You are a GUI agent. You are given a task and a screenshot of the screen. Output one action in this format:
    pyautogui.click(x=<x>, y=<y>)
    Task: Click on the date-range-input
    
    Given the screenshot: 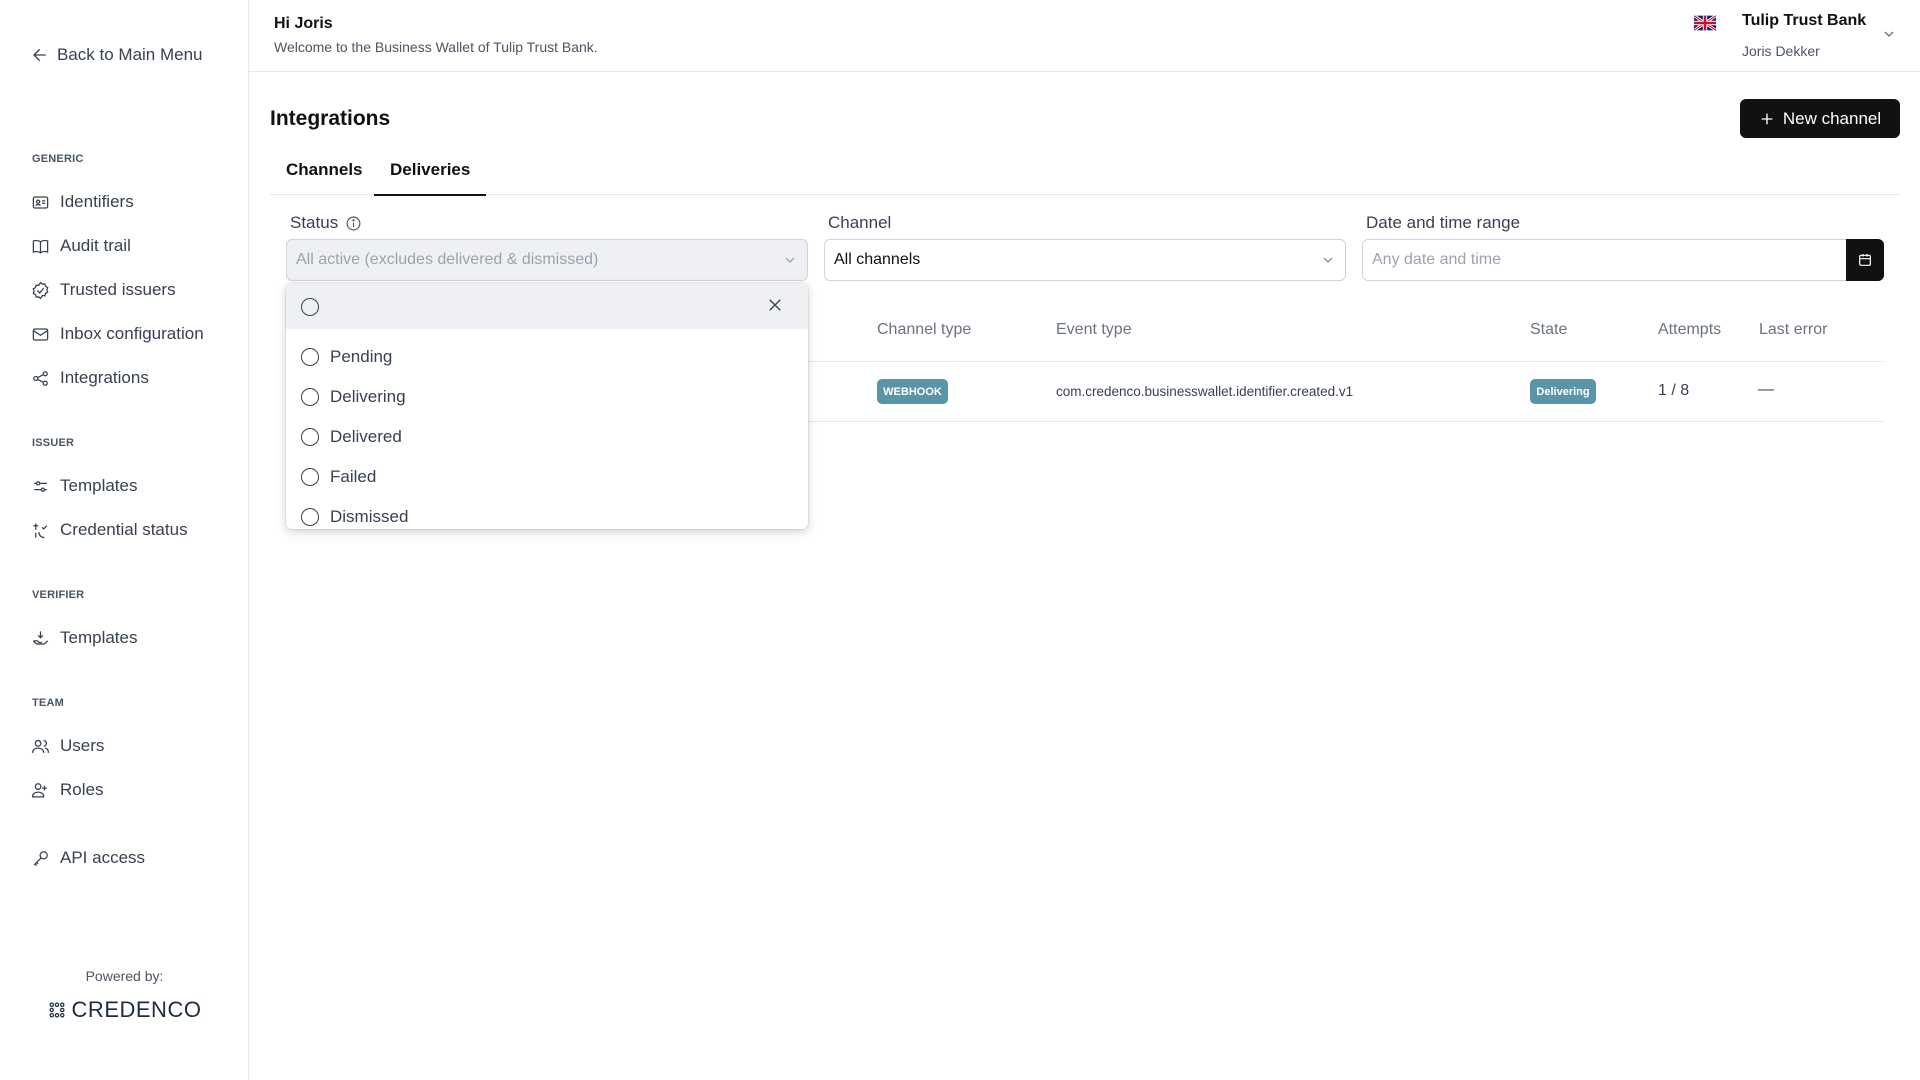 What is the action you would take?
    pyautogui.click(x=1604, y=260)
    